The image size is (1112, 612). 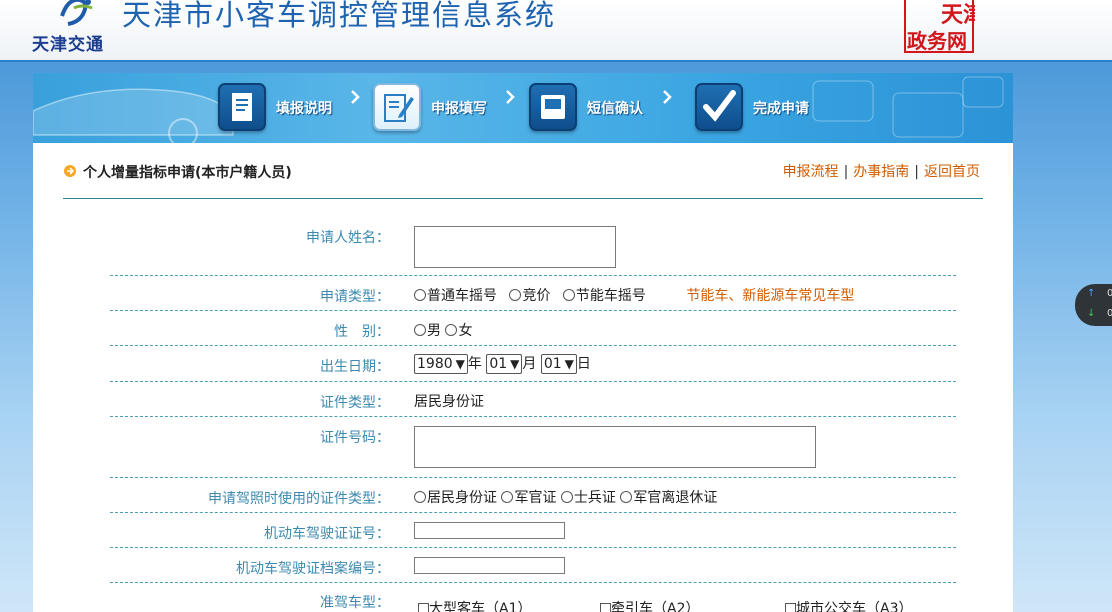 I want to click on form-row-vehicle-class: 准驾车型： 大型客车（A1） 牵引车（A2） 城市公交车（A3）, so click(x=533, y=597).